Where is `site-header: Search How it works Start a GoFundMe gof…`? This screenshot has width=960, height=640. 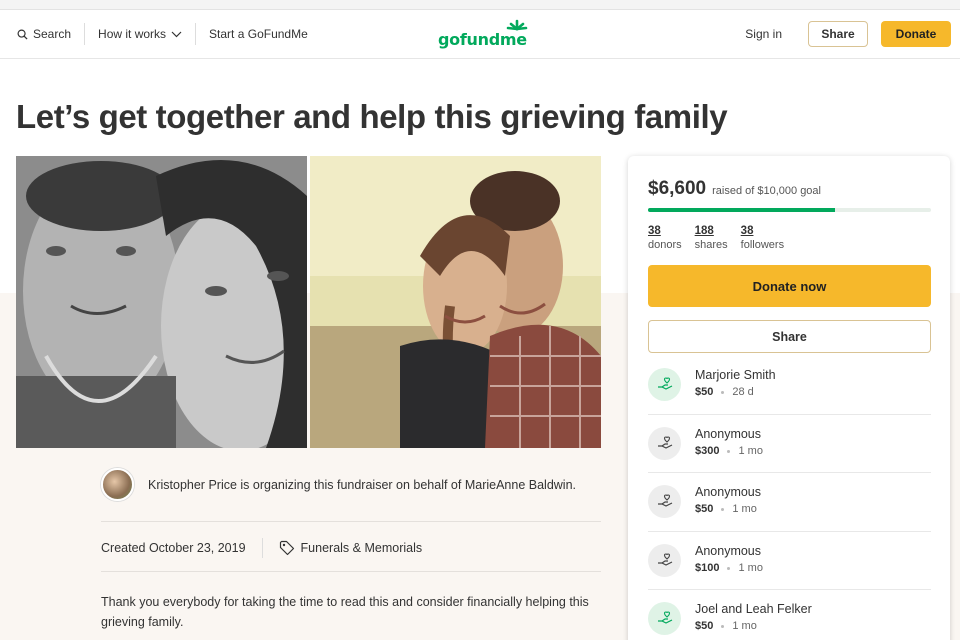 site-header: Search How it works Start a GoFundMe gof… is located at coordinates (480, 34).